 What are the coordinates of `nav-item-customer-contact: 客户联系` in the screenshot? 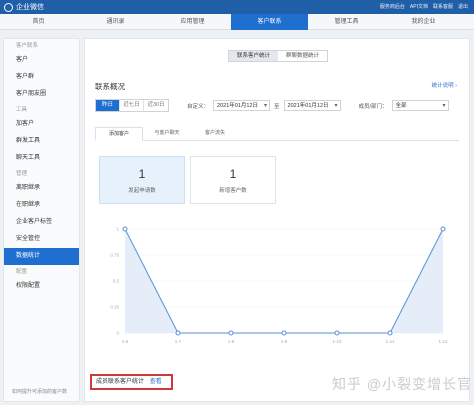 It's located at (269, 22).